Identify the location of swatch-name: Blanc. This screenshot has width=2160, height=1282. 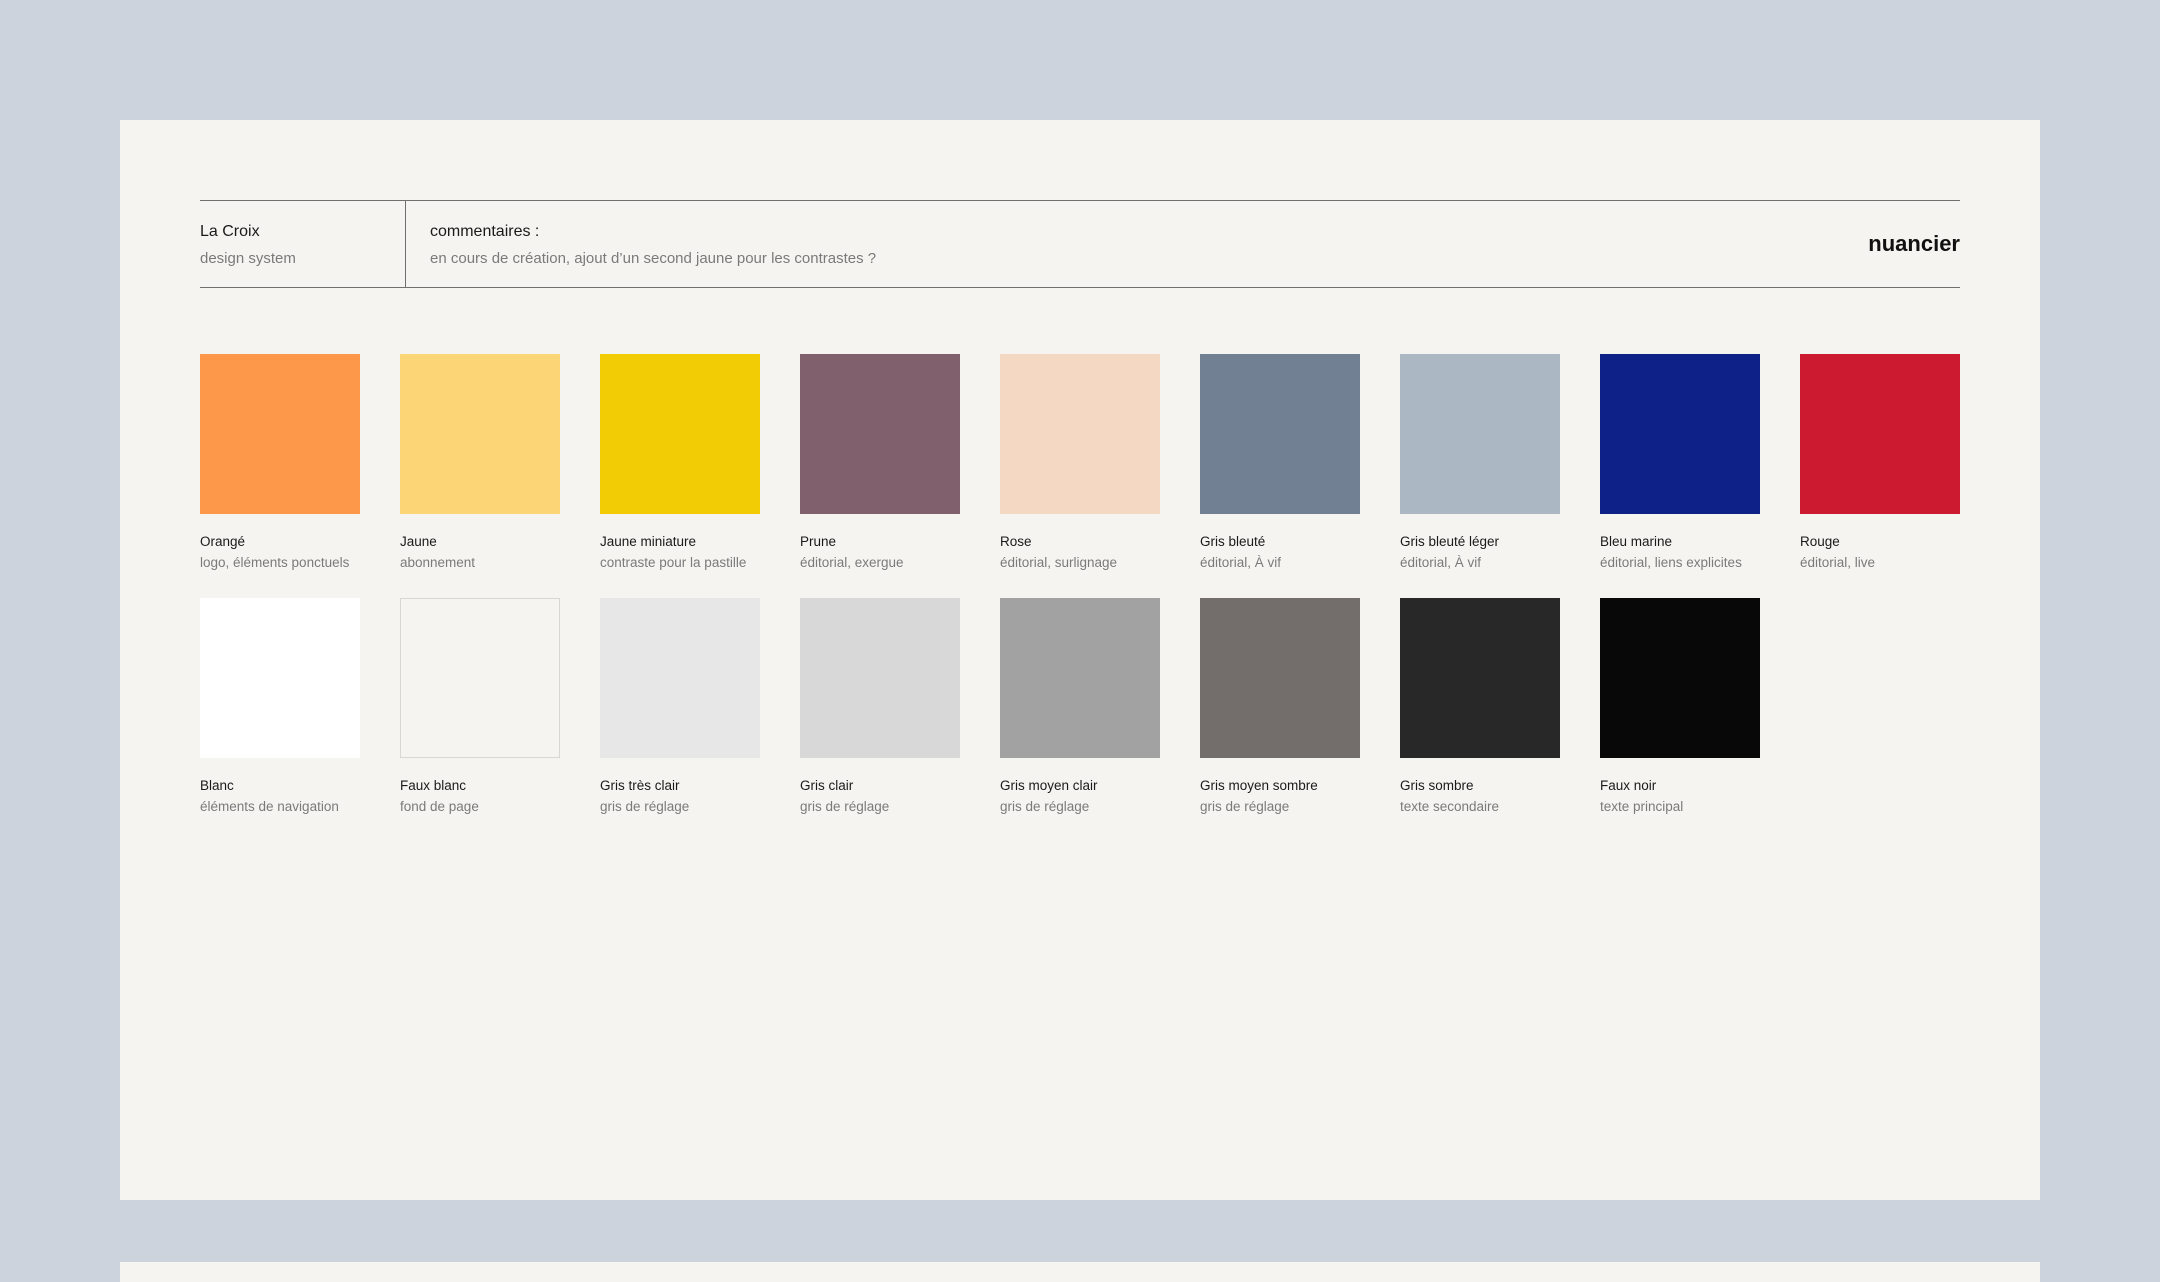
(217, 785).